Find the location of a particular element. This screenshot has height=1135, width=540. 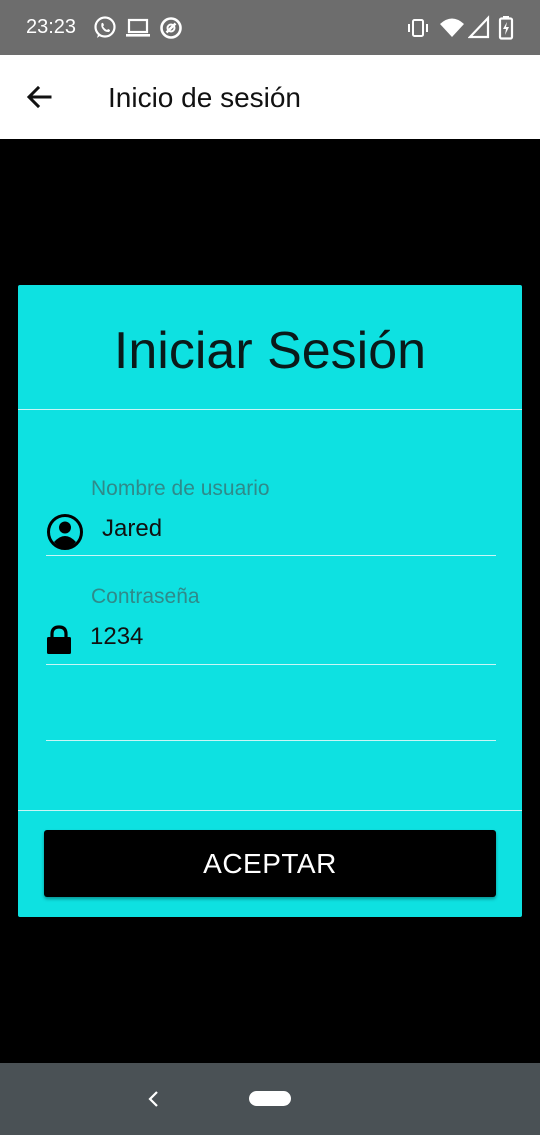

account-circle-icon is located at coordinates (65, 532).